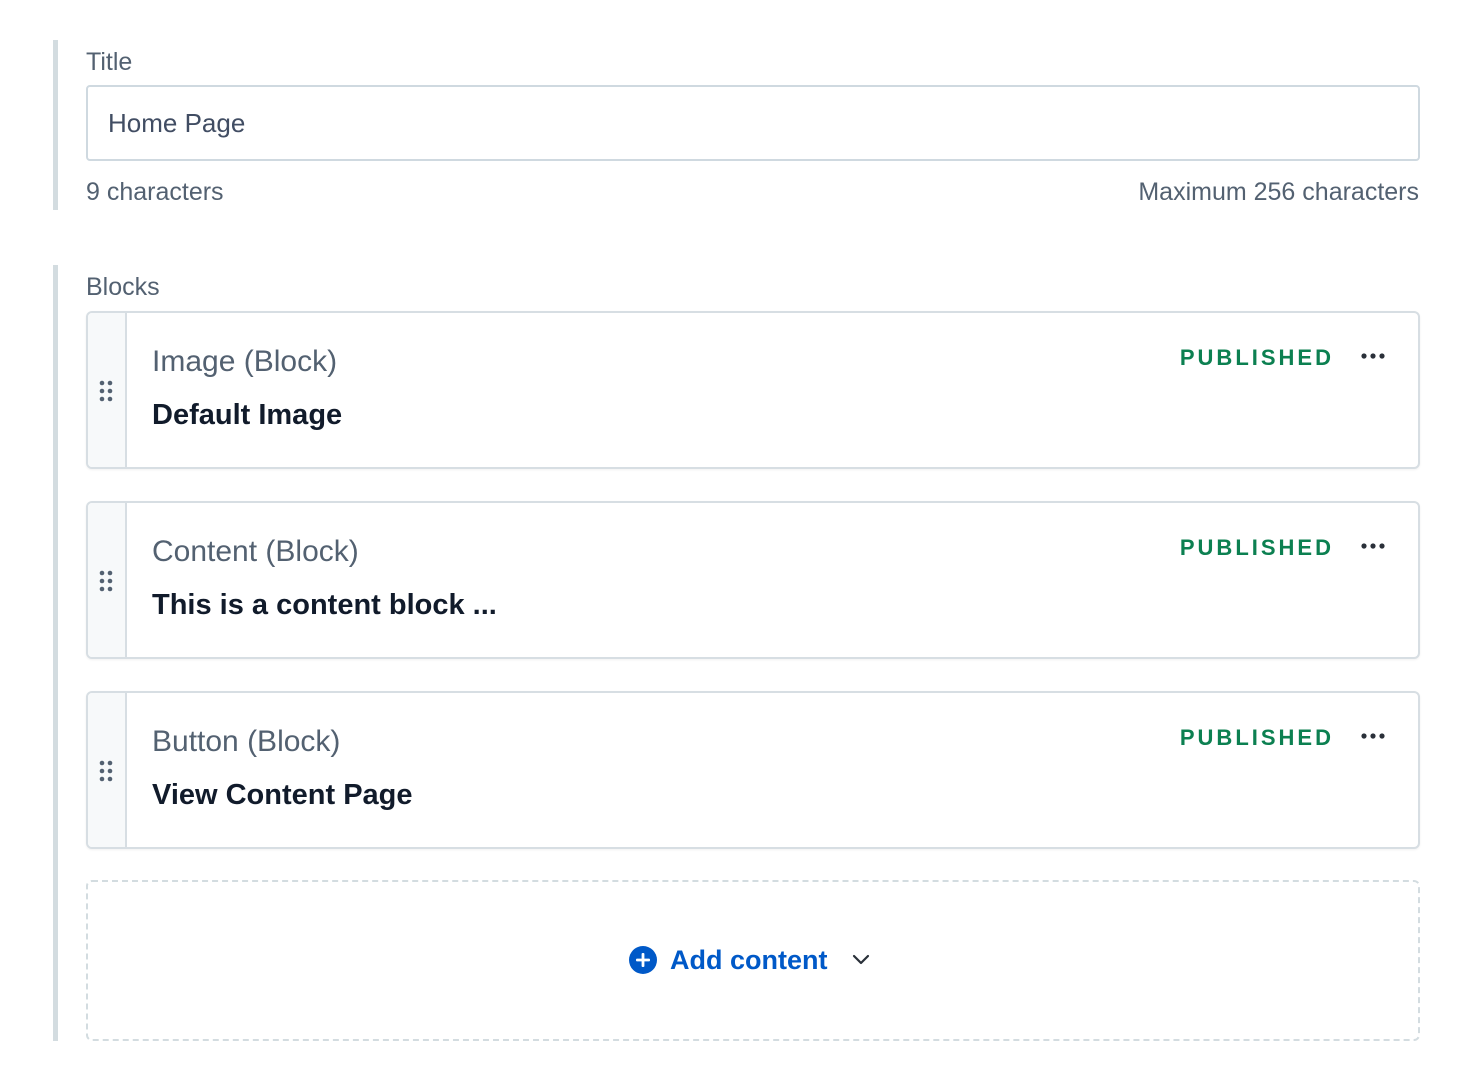  I want to click on block-entry-title: Default Image, so click(247, 415).